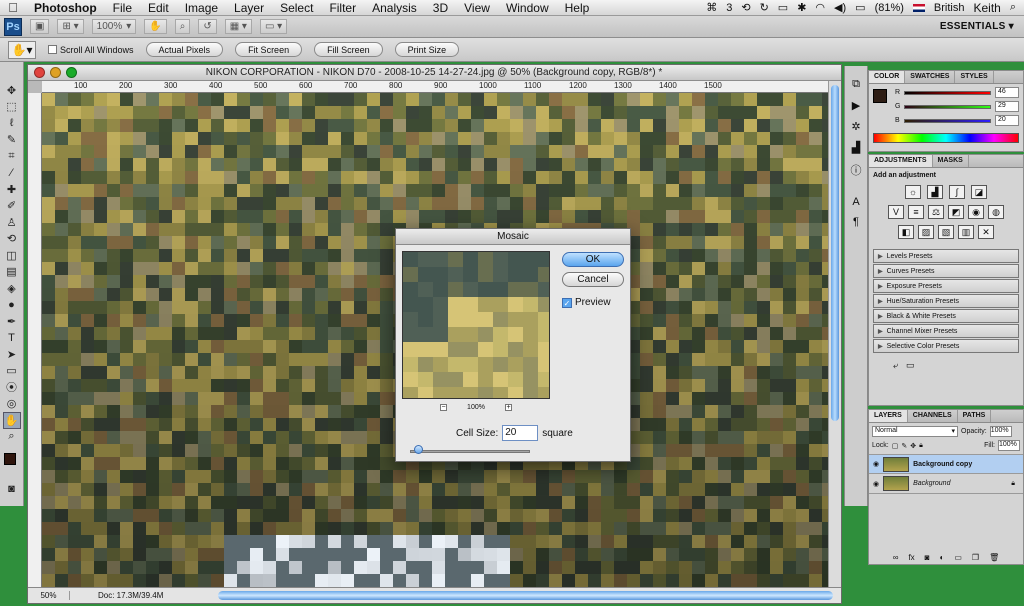 This screenshot has height=606, width=1024. What do you see at coordinates (933, 416) in the screenshot?
I see `tab-channels: CHANNELS` at bounding box center [933, 416].